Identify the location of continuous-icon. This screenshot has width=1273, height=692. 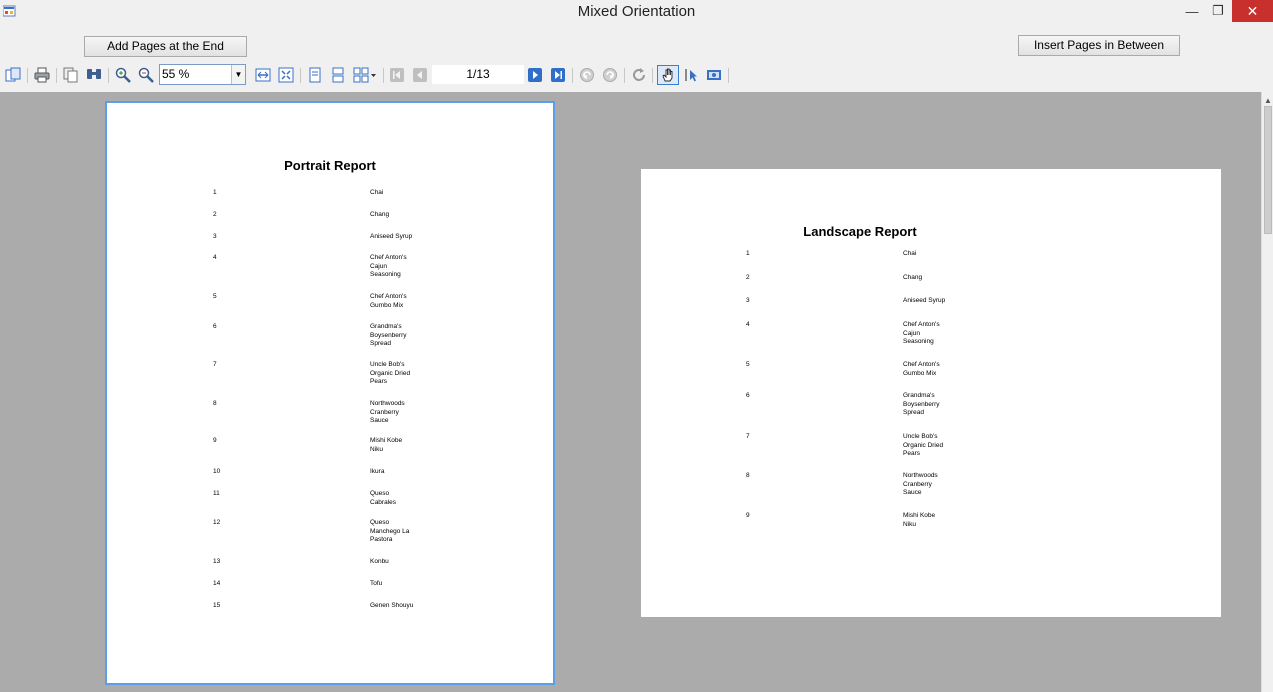
(338, 75).